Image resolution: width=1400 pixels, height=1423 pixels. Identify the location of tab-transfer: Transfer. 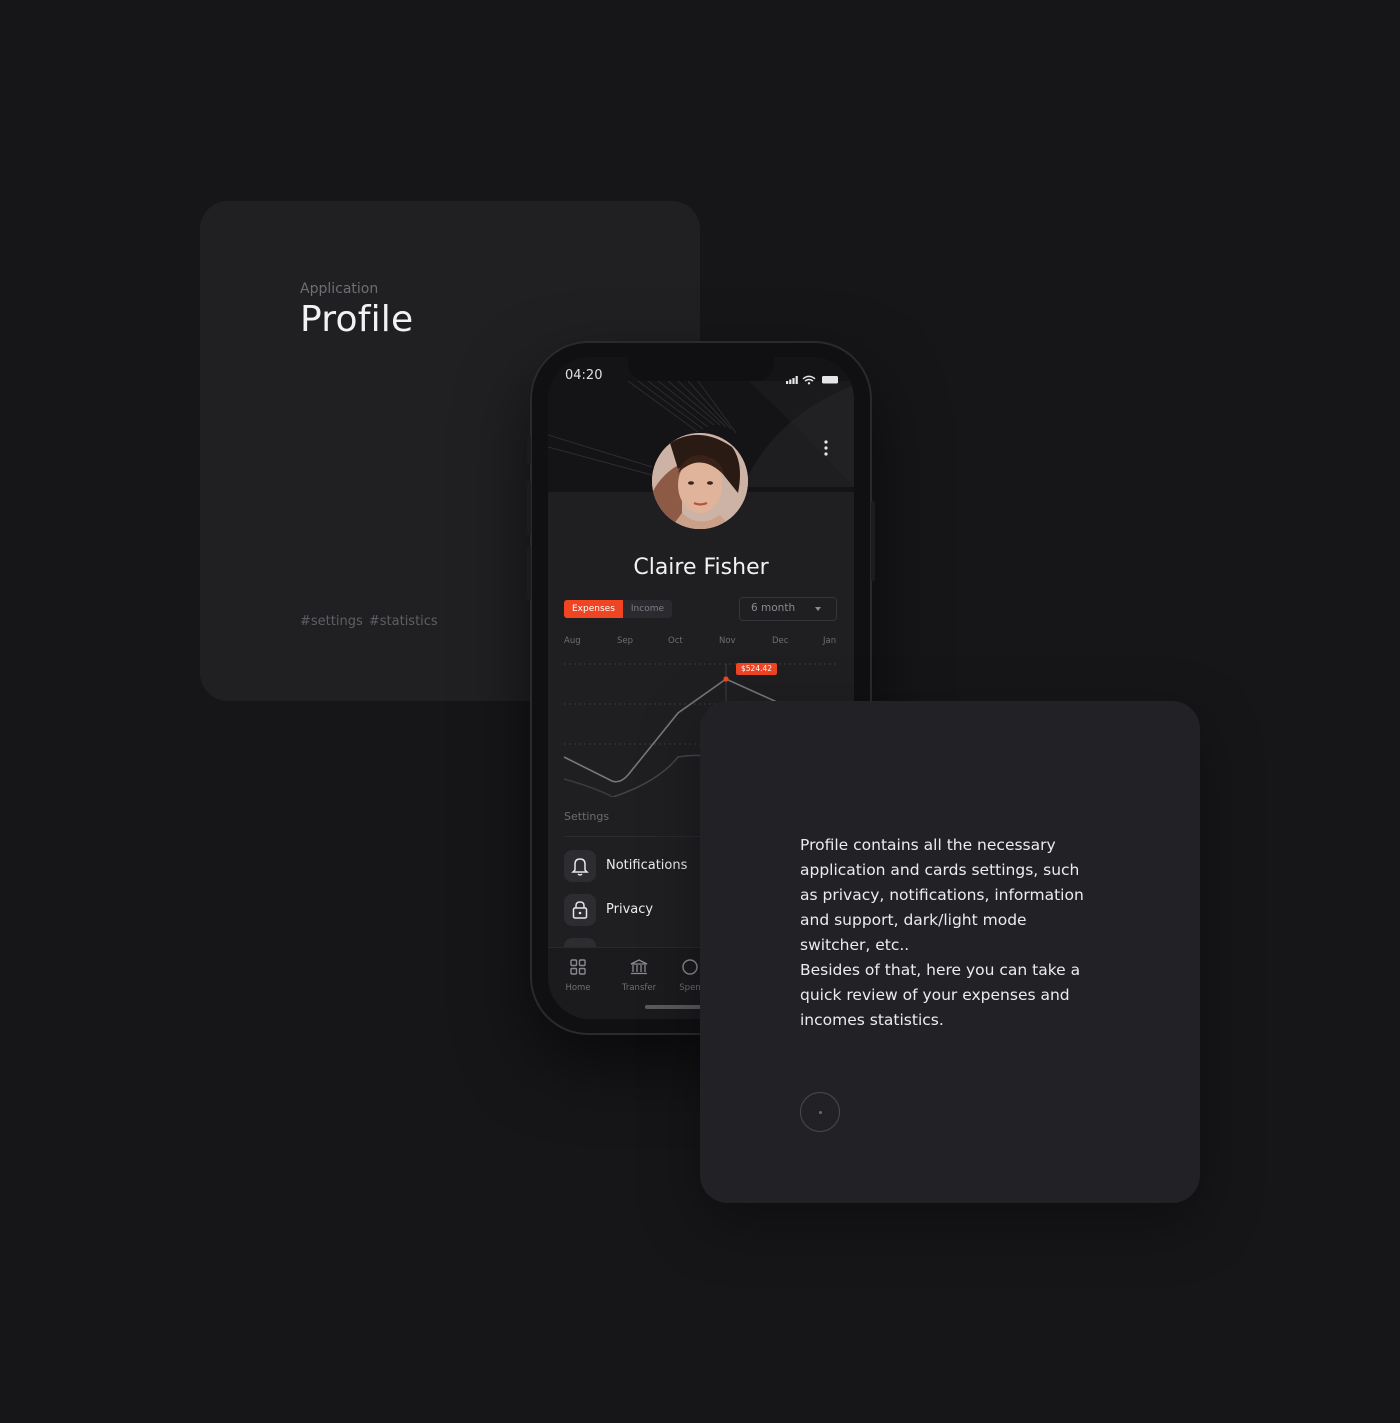
(639, 975).